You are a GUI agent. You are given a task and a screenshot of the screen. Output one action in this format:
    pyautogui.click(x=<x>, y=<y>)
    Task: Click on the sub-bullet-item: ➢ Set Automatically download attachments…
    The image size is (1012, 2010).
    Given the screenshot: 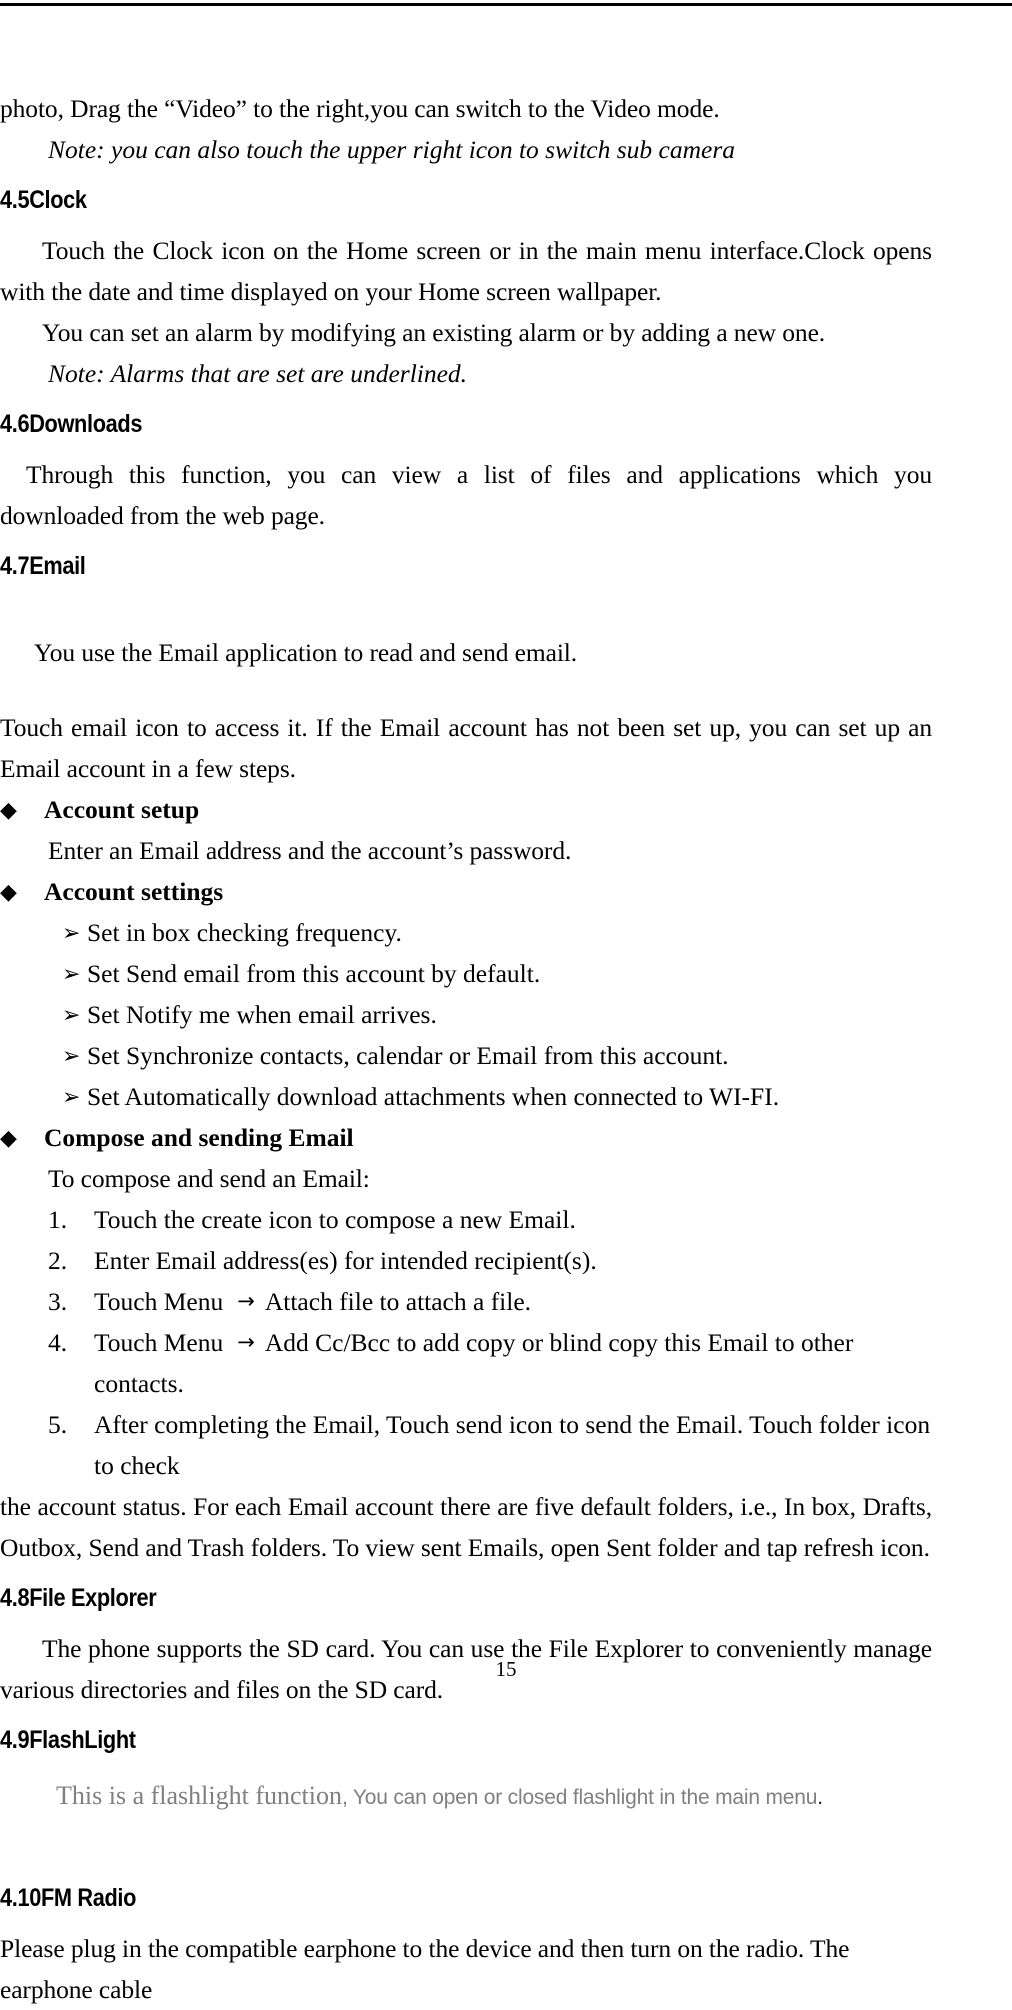 What is the action you would take?
    pyautogui.click(x=466, y=1096)
    